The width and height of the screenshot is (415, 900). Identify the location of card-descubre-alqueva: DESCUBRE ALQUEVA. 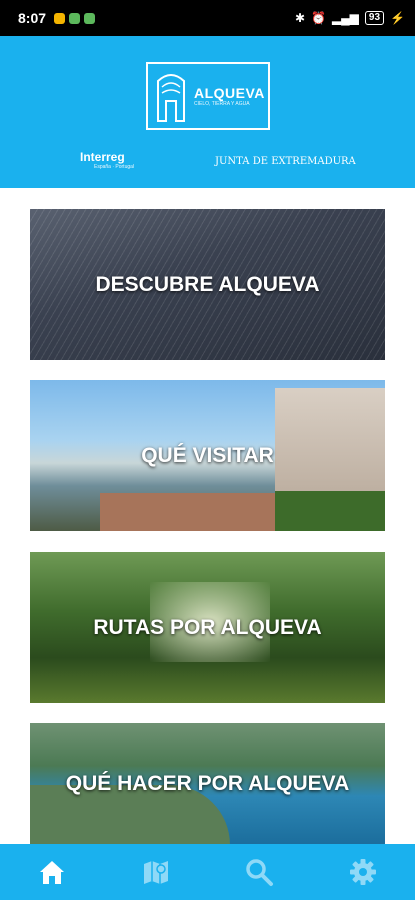
(207, 284).